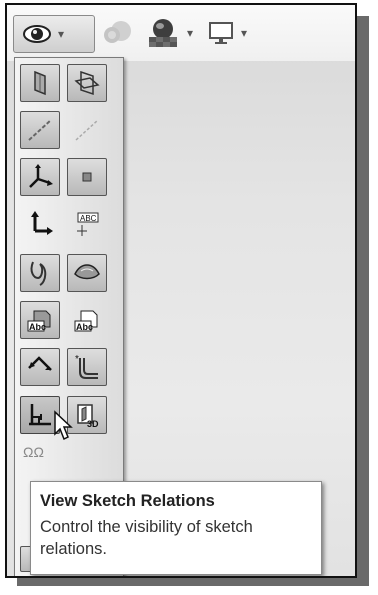  What do you see at coordinates (87, 415) in the screenshot?
I see `view-3d-sketch-planes-icon: 3D` at bounding box center [87, 415].